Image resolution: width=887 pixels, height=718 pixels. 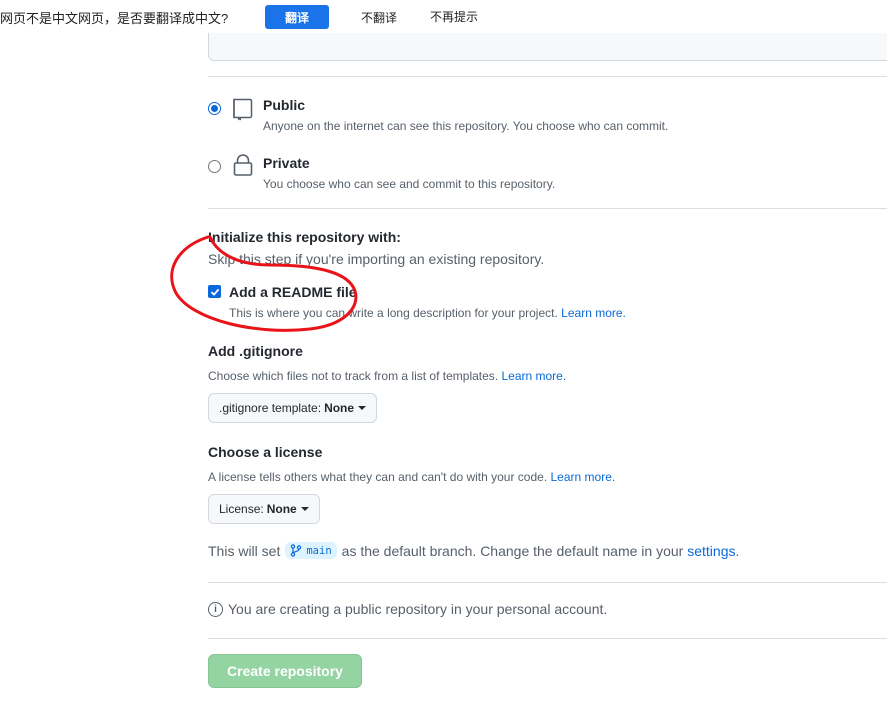 What do you see at coordinates (114, 18) in the screenshot?
I see `translate-prompt: 网页不是中文网页，是否要翻译成中文?` at bounding box center [114, 18].